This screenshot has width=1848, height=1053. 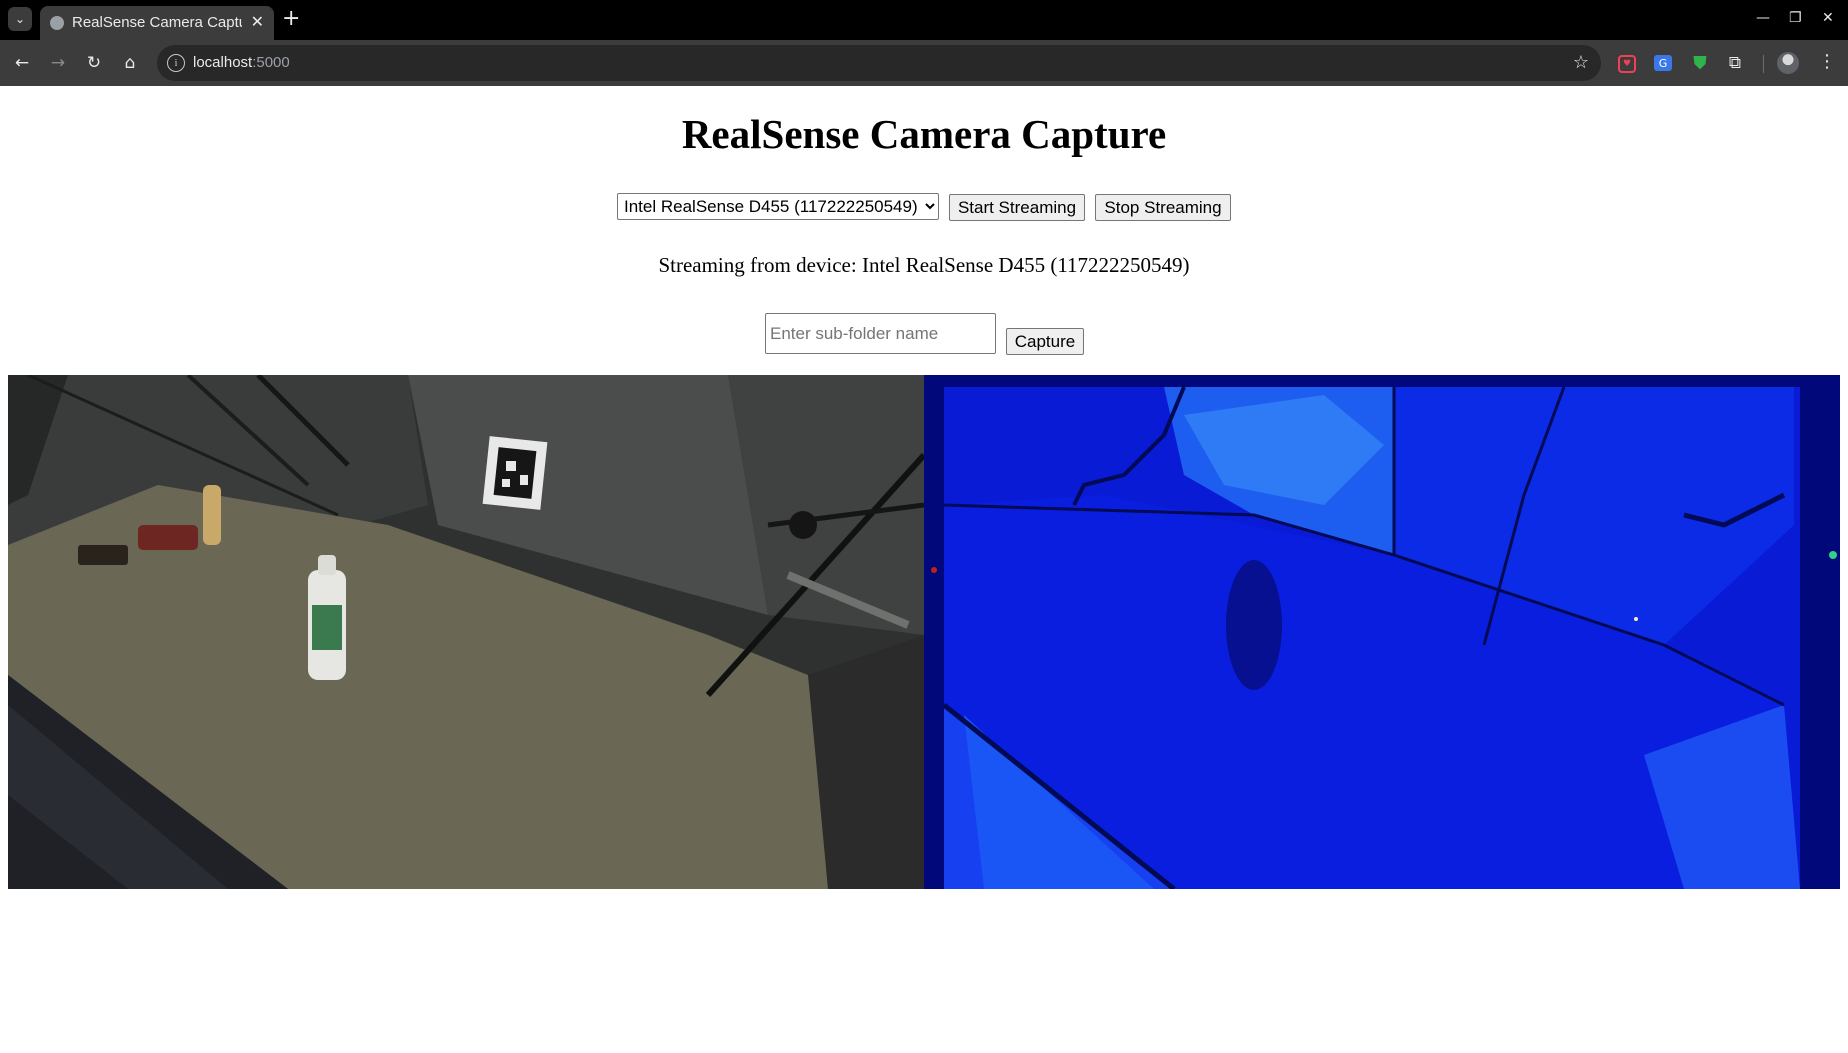 I want to click on back-icon: ←, so click(x=22, y=63).